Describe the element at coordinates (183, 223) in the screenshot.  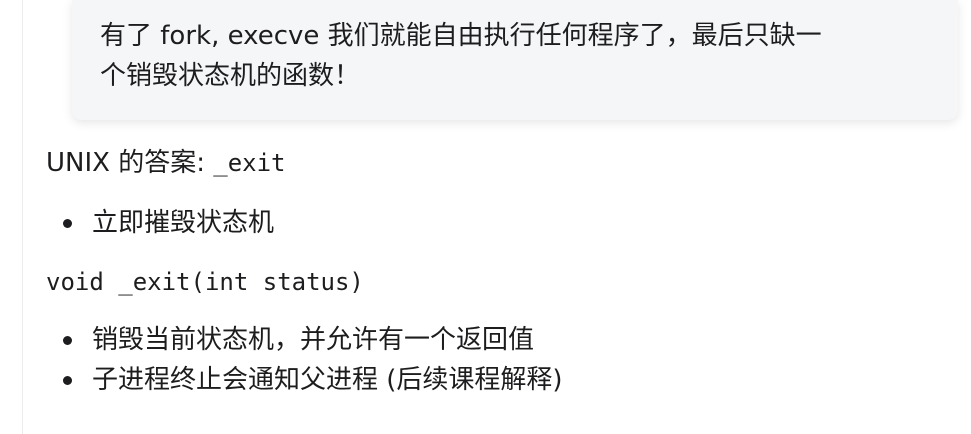
I see `list-item-text: 立即摧毁状态机` at that location.